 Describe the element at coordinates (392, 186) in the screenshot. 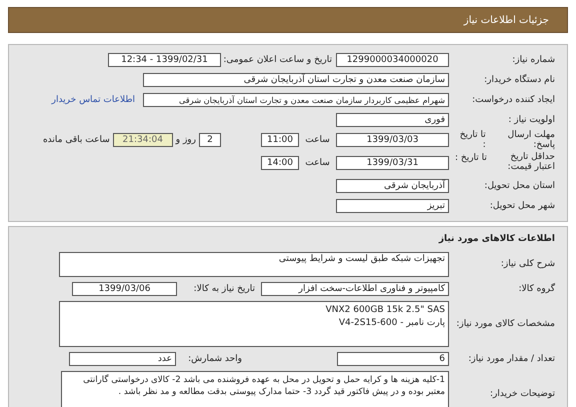

I see `province-field: آذربایجان شرقی` at that location.